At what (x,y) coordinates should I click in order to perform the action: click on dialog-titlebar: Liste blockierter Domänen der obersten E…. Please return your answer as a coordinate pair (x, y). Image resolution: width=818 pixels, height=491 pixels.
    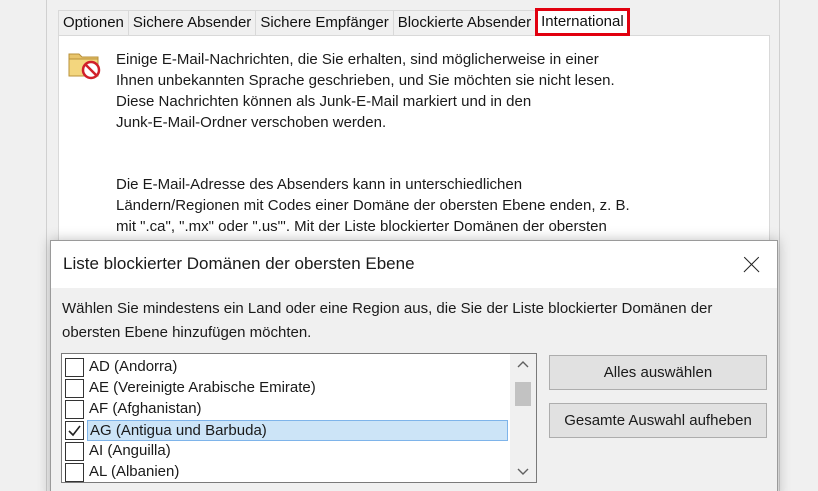
    Looking at the image, I should click on (414, 264).